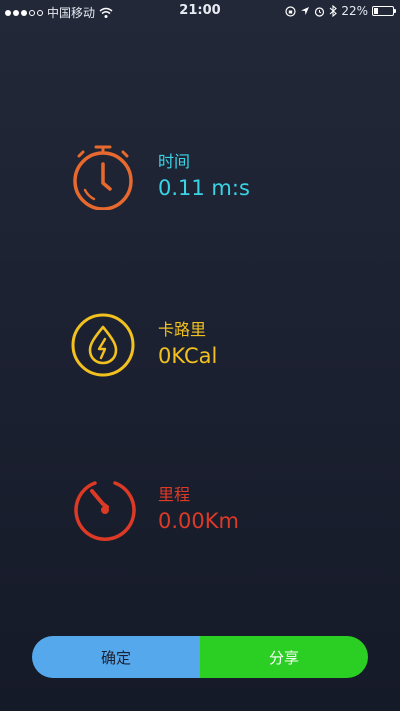  I want to click on location-icon, so click(305, 11).